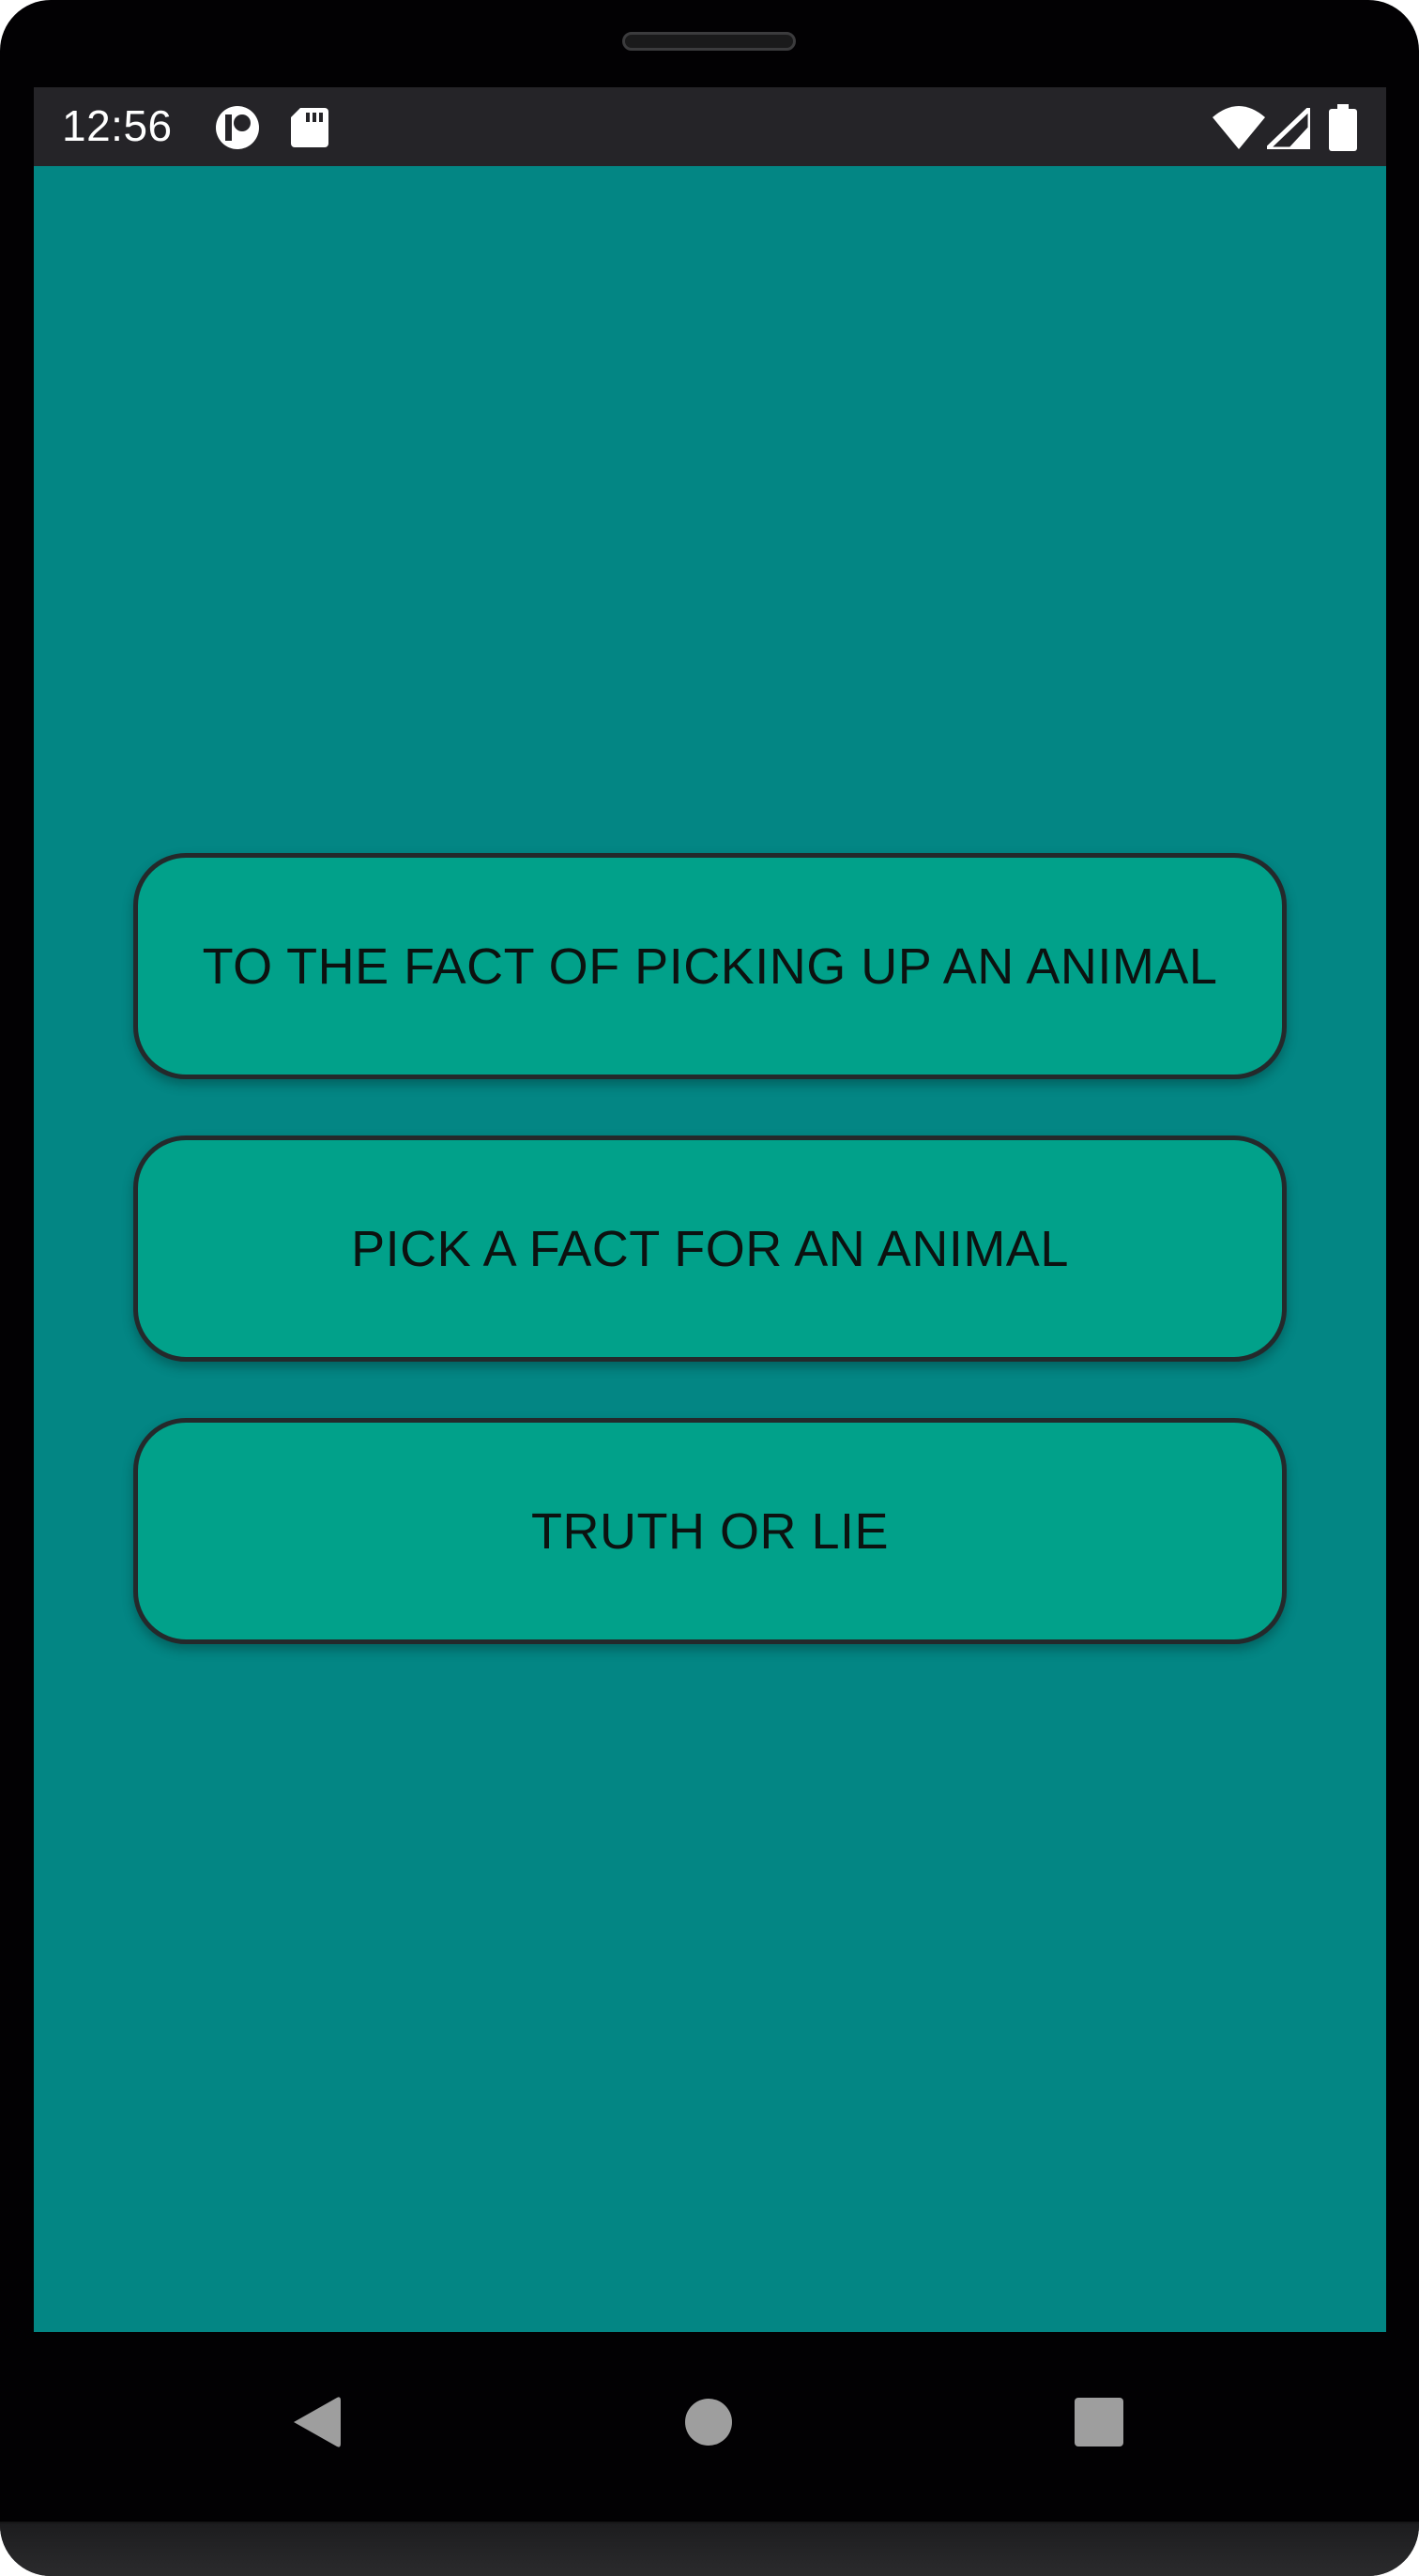  I want to click on sd-card-icon, so click(310, 130).